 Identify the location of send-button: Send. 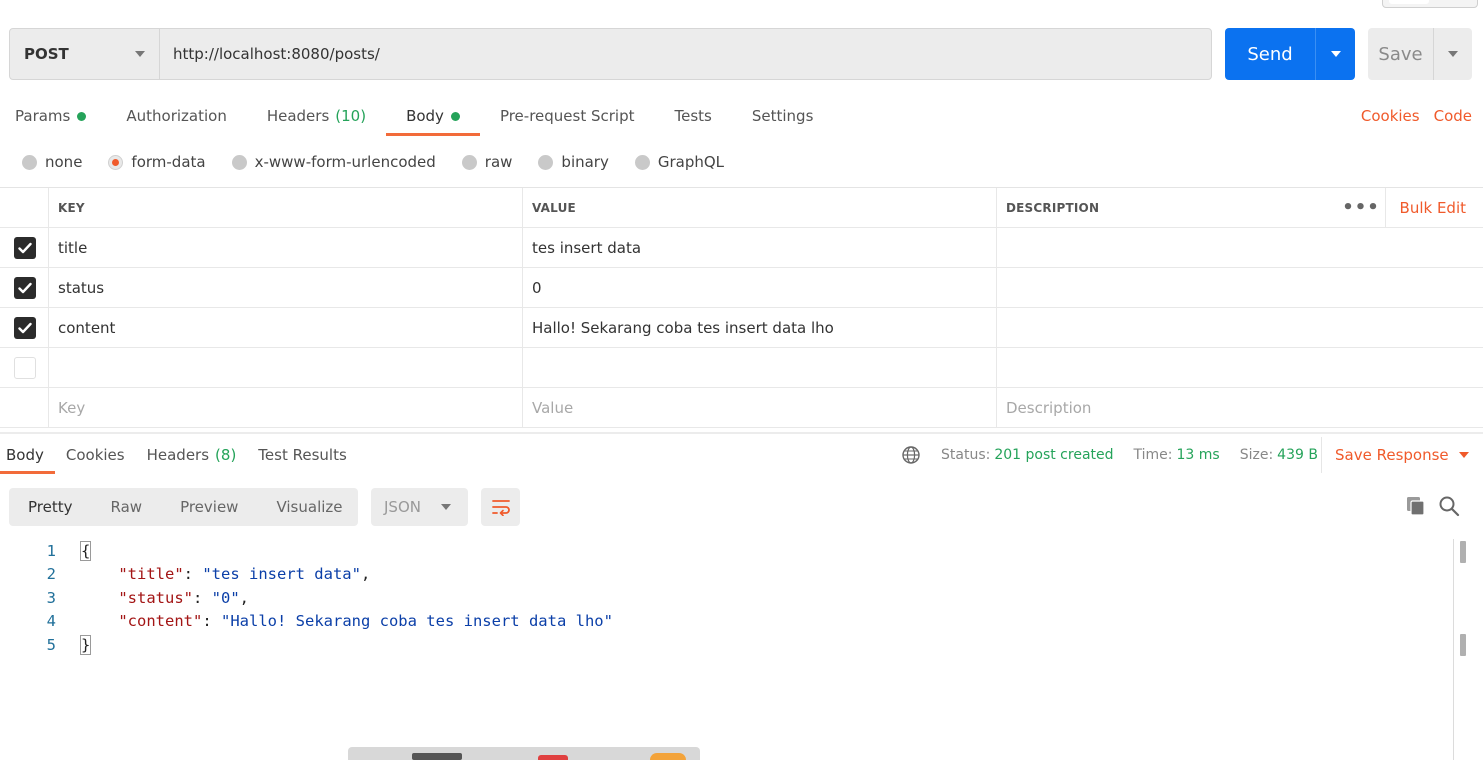
(1270, 54).